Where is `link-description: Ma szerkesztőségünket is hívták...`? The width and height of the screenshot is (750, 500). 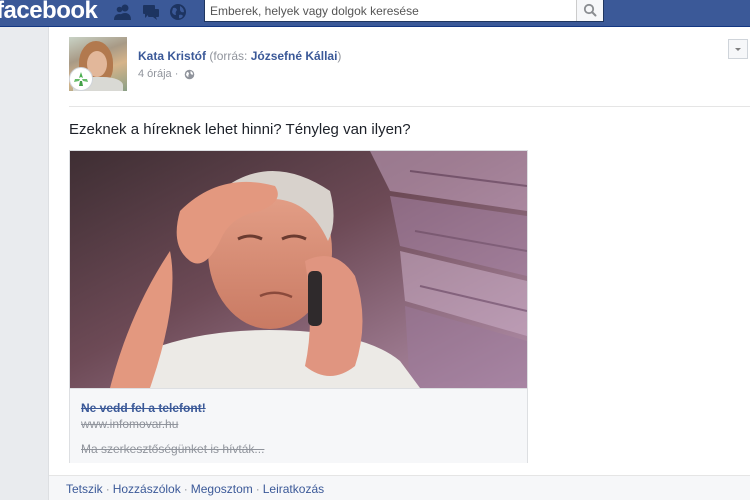
link-description: Ma szerkesztőségünket is hívták... is located at coordinates (173, 449).